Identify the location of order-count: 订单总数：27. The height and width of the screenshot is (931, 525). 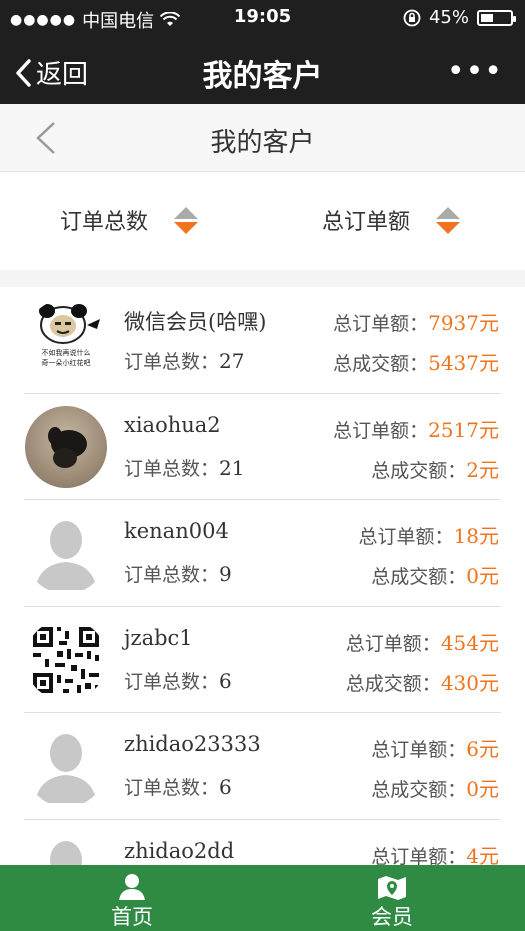
(184, 361).